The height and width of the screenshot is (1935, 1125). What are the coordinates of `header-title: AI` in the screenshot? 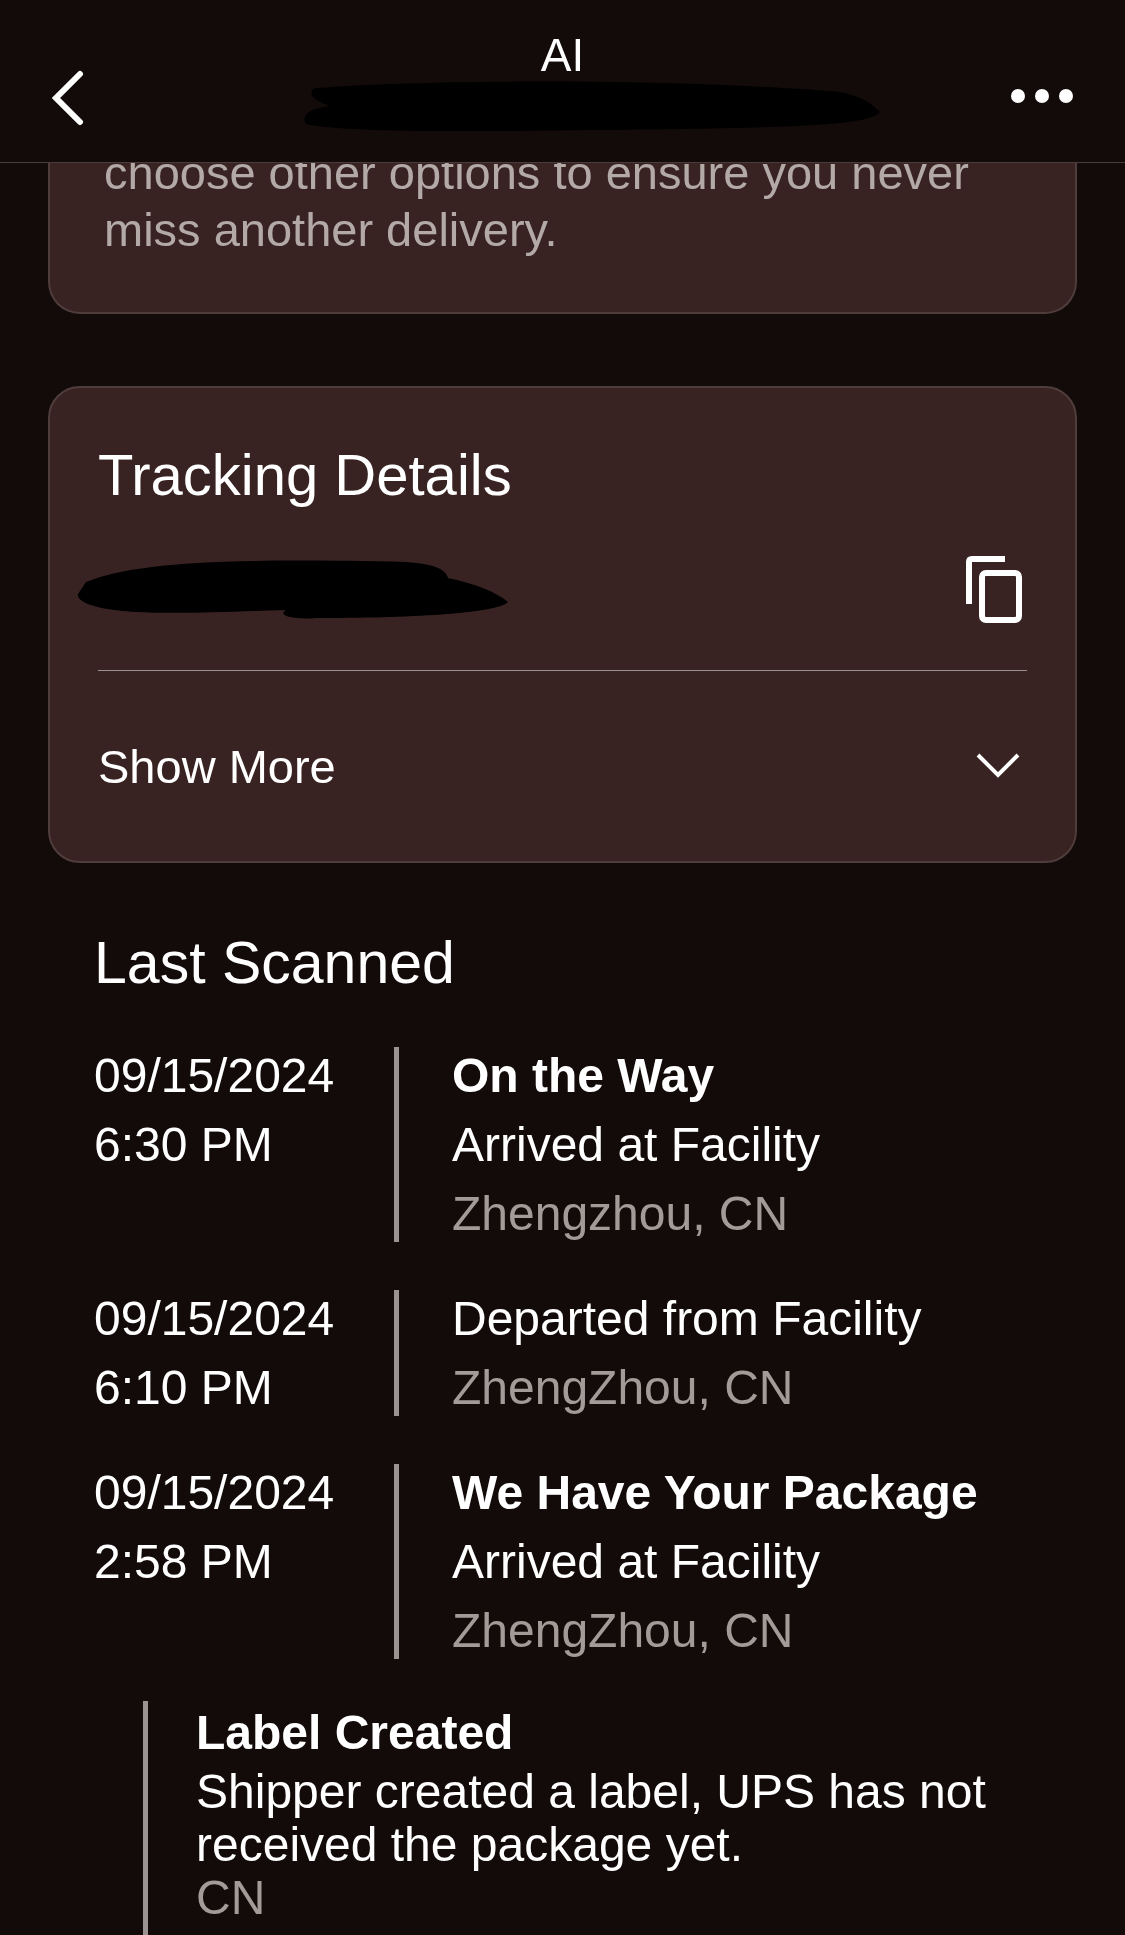 It's located at (562, 55).